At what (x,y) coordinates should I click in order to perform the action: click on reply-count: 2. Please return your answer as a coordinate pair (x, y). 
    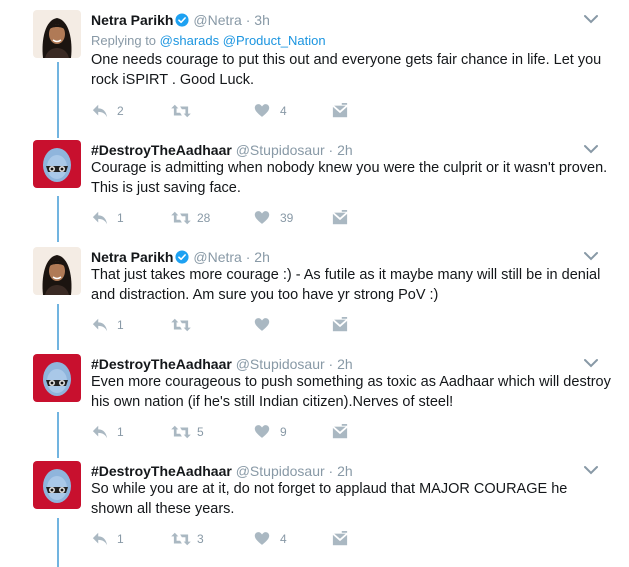
    Looking at the image, I should click on (120, 111).